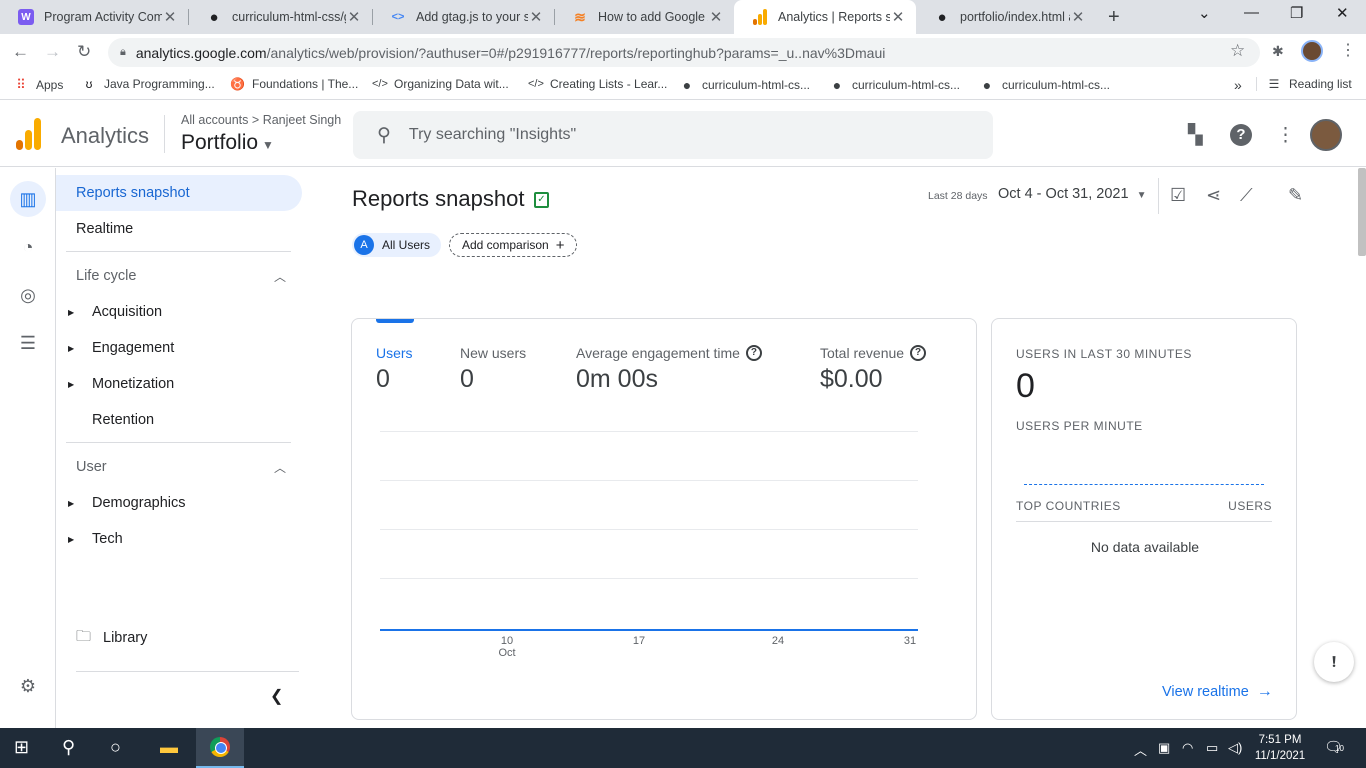 The height and width of the screenshot is (768, 1366). Describe the element at coordinates (1164, 748) in the screenshot. I see `meet-now-icon: ▣` at that location.